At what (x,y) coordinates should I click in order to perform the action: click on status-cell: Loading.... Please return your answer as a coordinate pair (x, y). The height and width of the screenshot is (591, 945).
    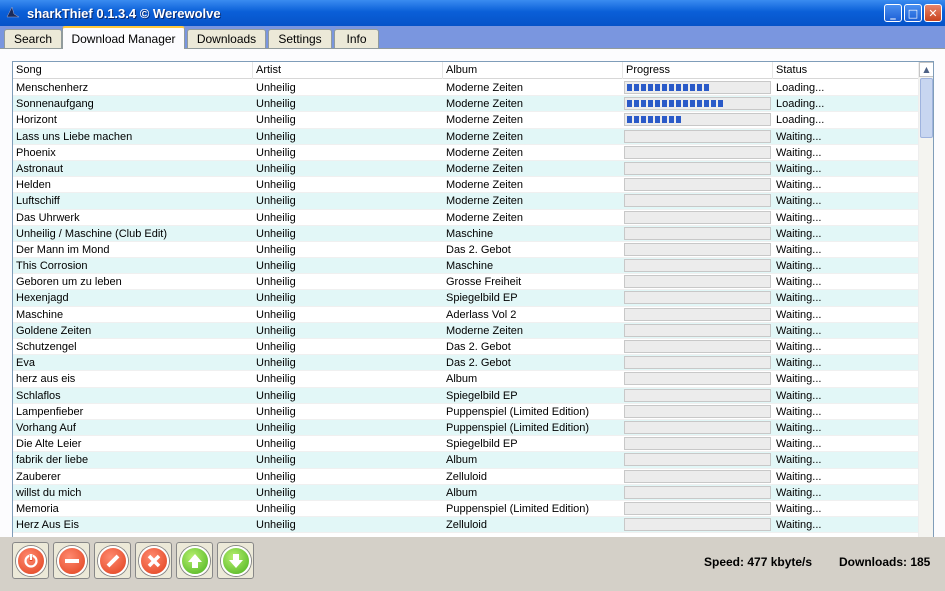
    Looking at the image, I should click on (800, 104).